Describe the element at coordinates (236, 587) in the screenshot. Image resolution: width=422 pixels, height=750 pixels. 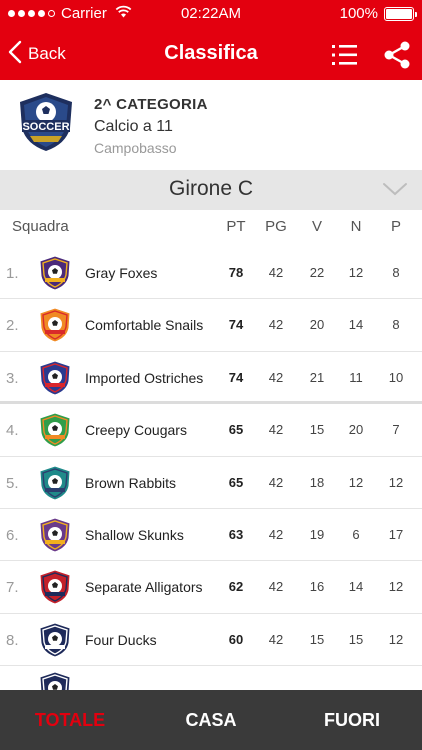
I see `points: 62` at that location.